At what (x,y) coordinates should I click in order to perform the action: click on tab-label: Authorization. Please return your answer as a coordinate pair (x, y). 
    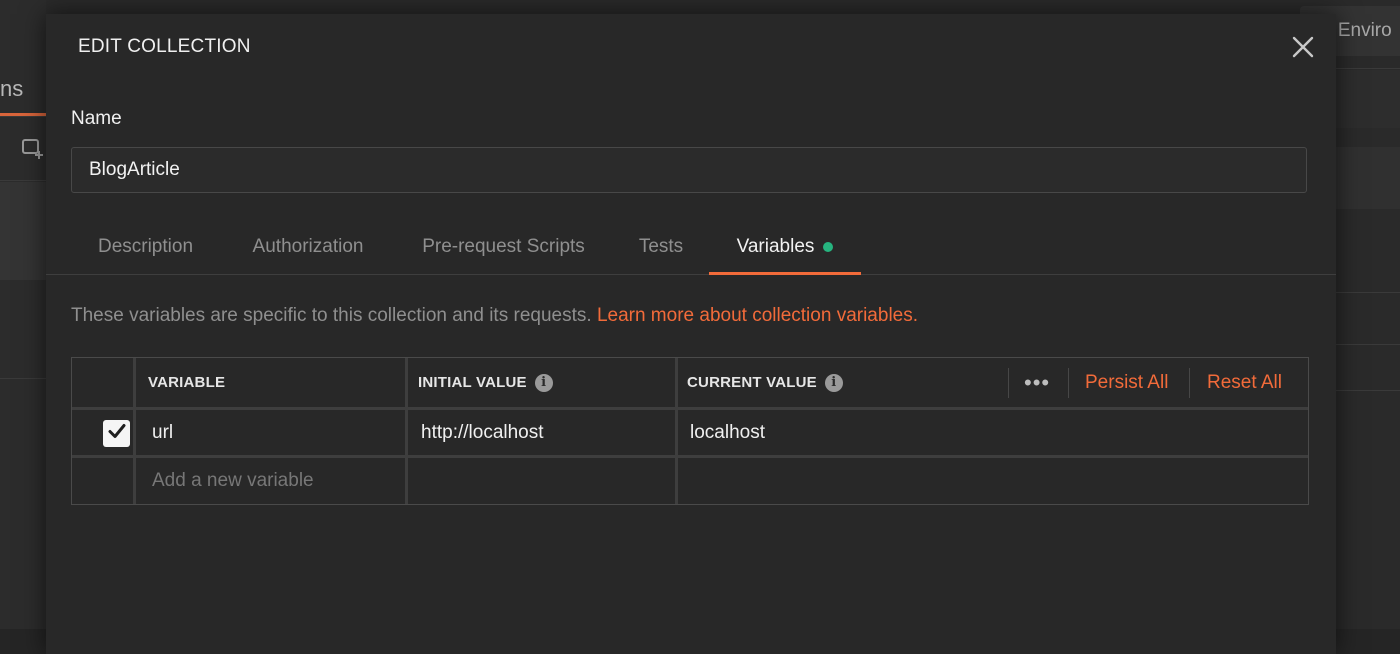
    Looking at the image, I should click on (308, 246).